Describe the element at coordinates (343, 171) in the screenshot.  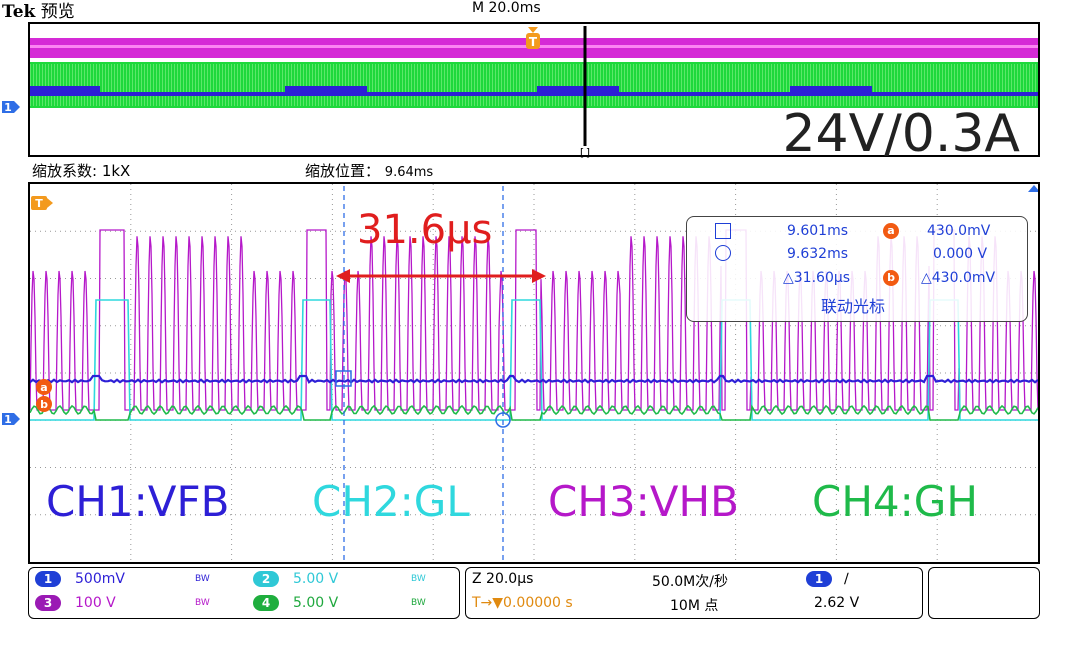
I see `zoom-position-caption: 缩放位置：` at that location.